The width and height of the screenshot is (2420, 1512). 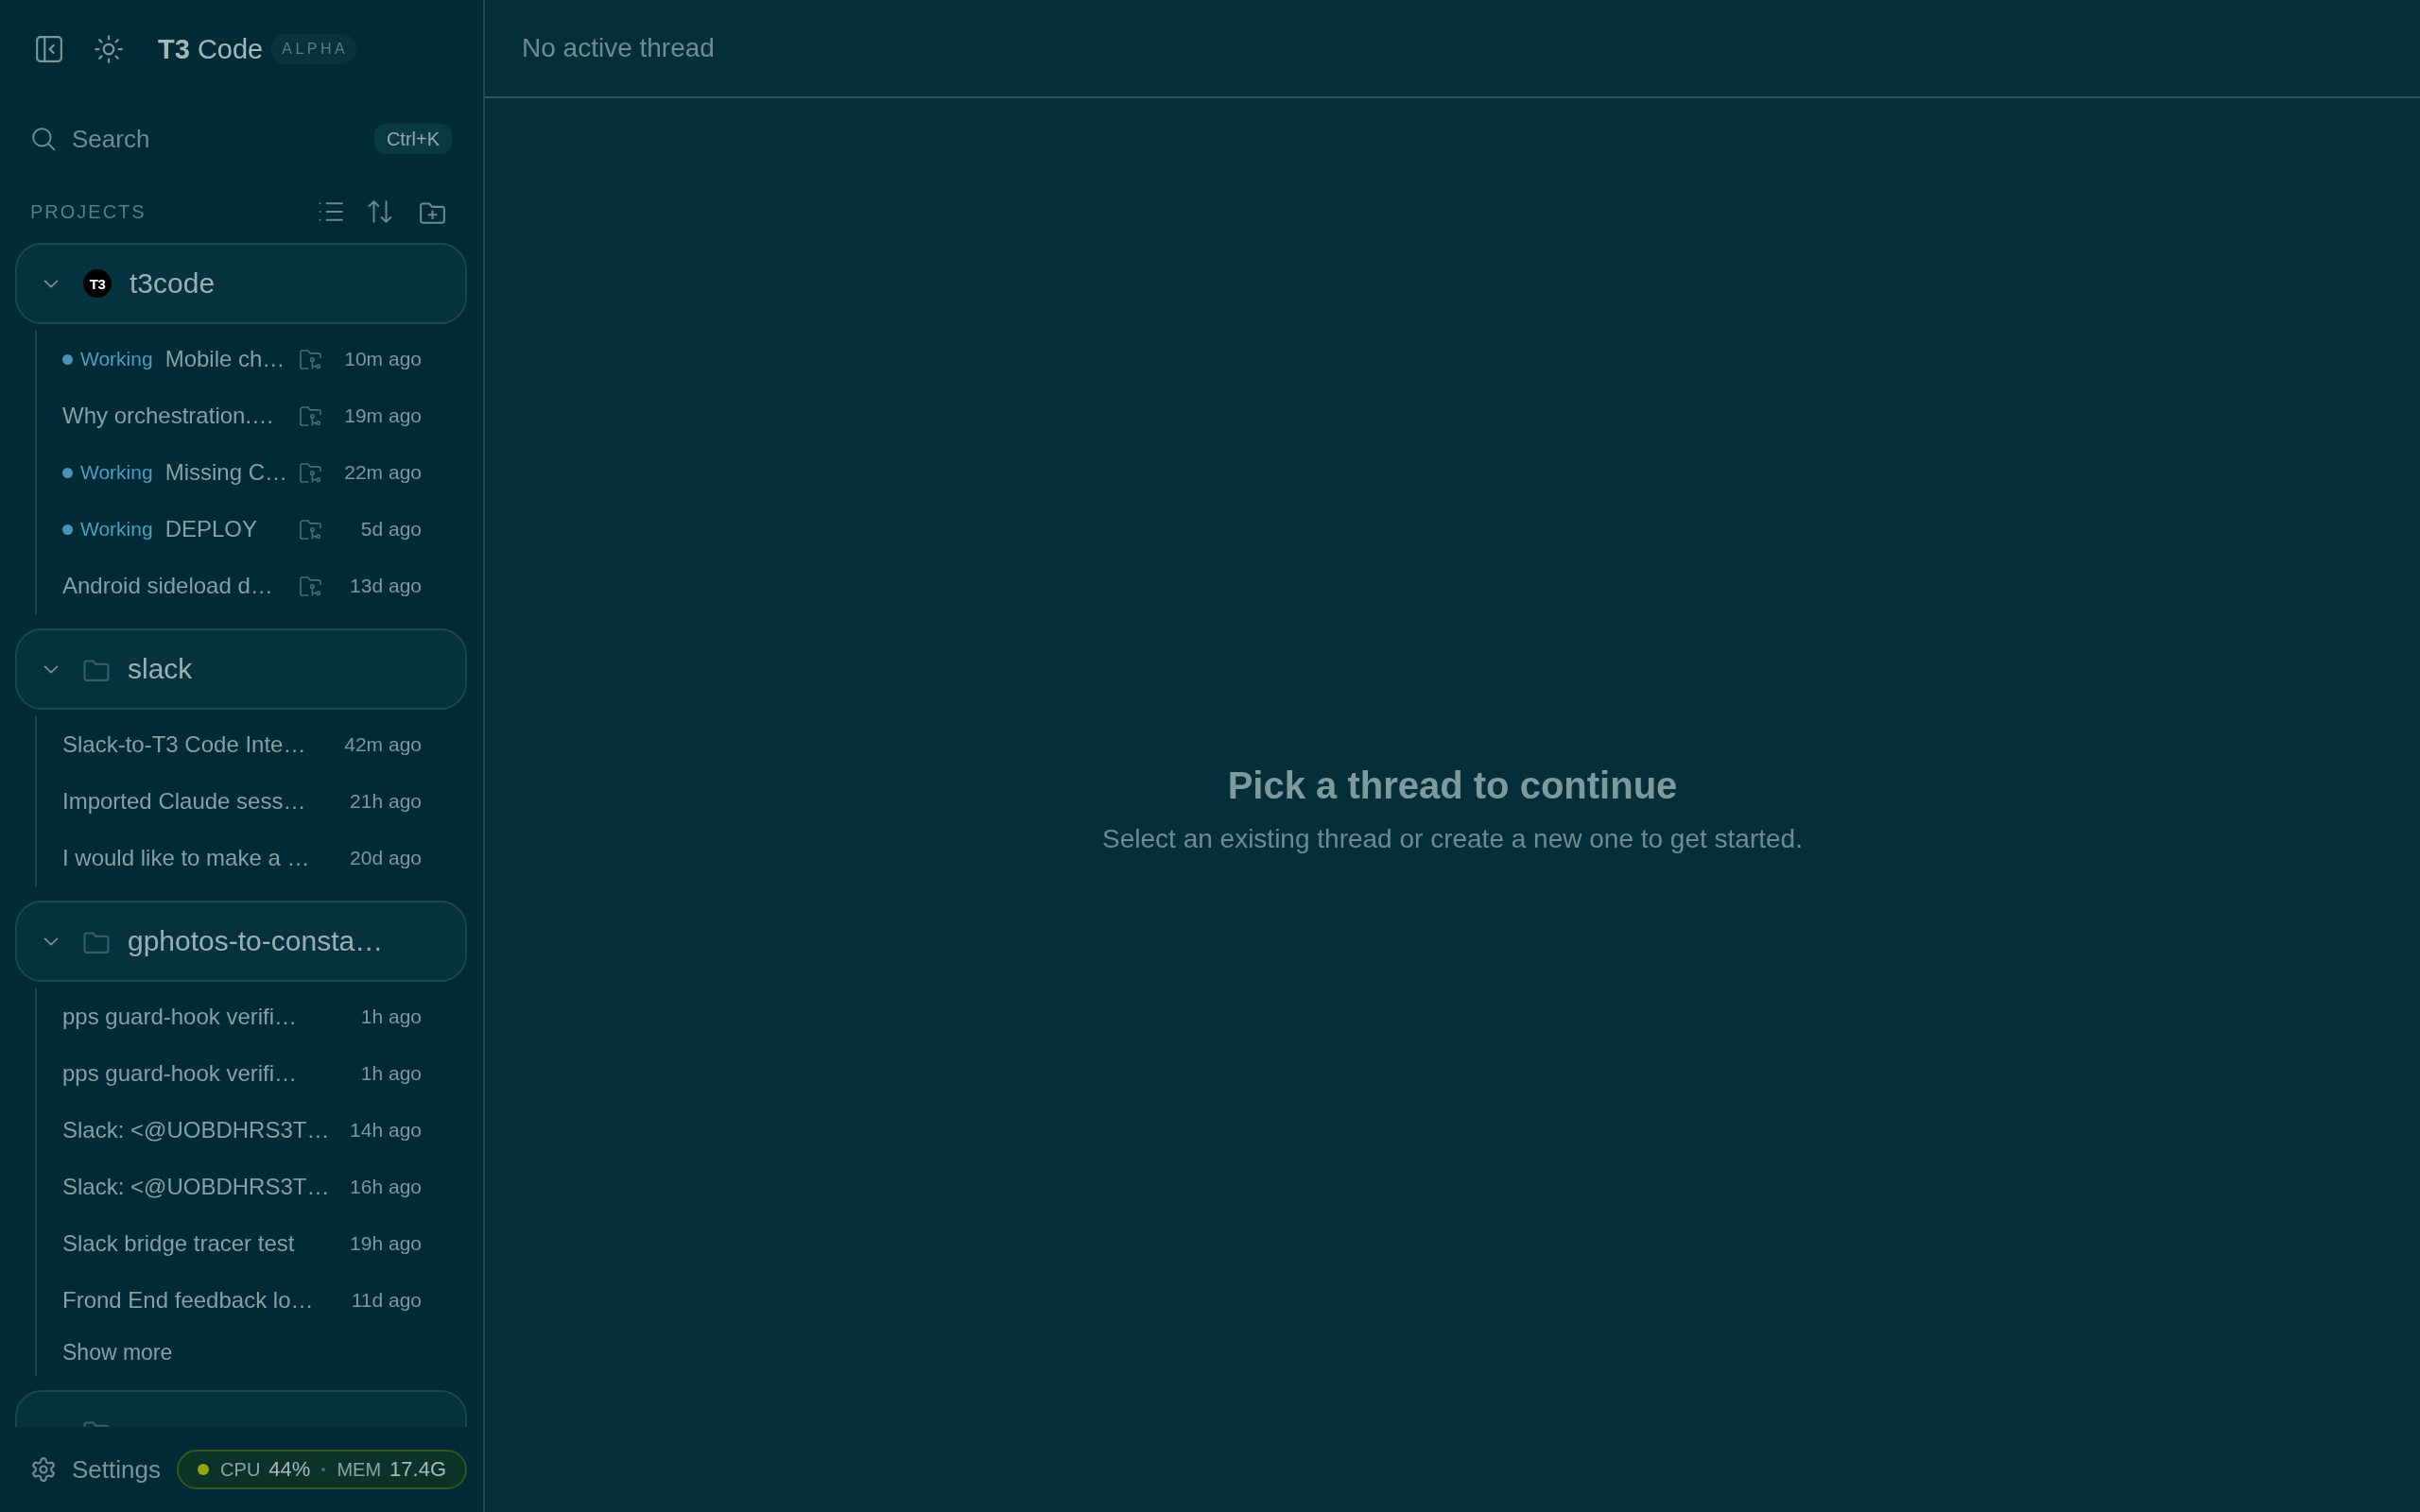 I want to click on sun-icon, so click(x=109, y=49).